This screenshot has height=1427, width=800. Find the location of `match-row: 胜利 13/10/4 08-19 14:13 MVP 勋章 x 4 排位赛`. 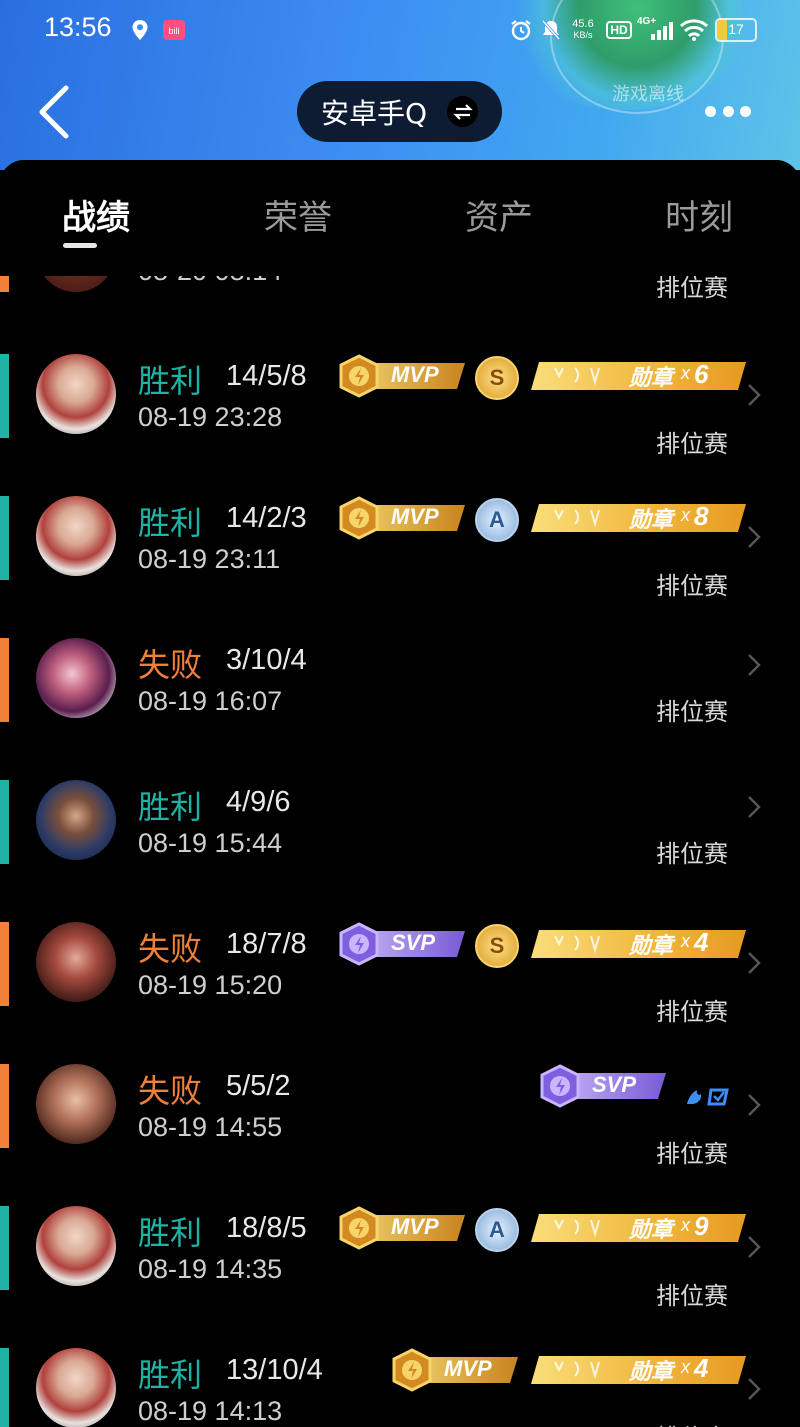

match-row: 胜利 13/10/4 08-19 14:13 MVP 勋章 x 4 排位赛 is located at coordinates (400, 1387).